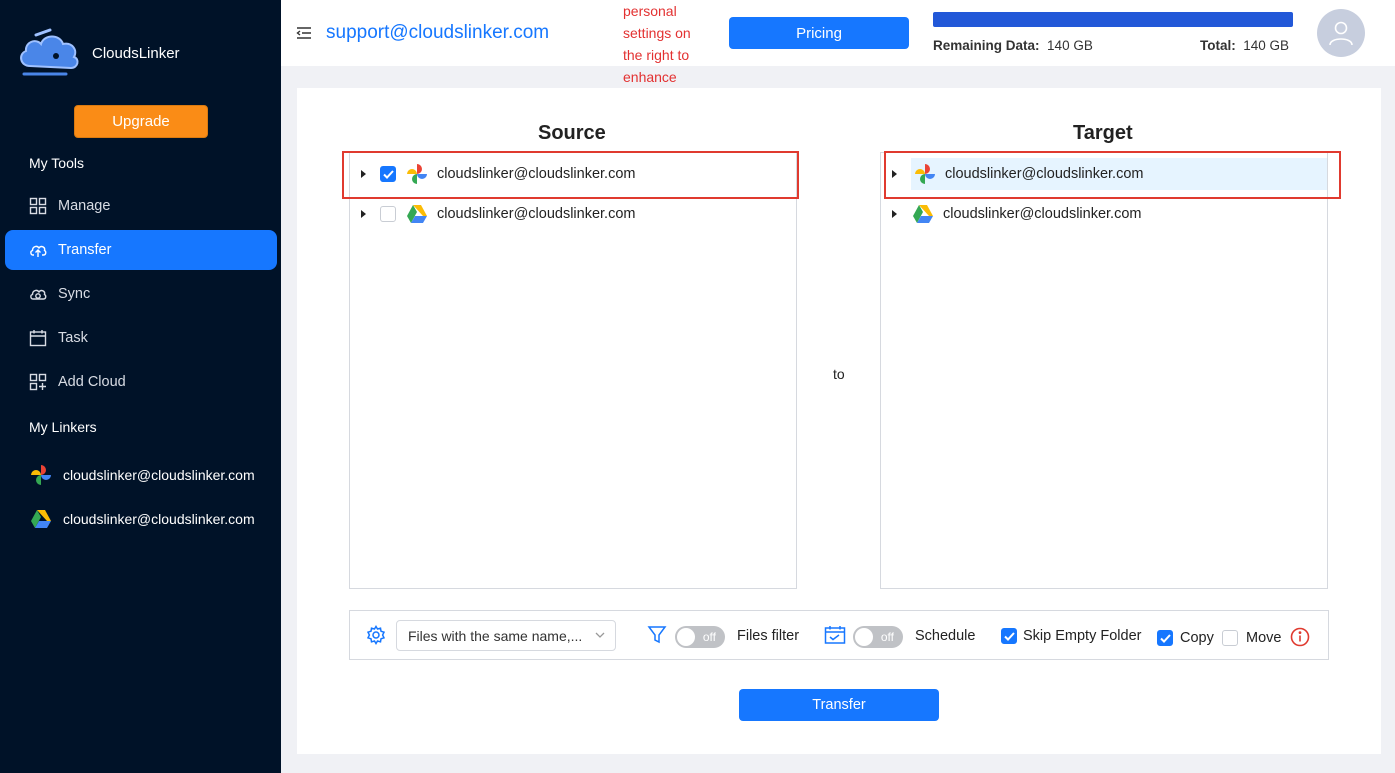  Describe the element at coordinates (304, 33) in the screenshot. I see `menu-fold-icon` at that location.